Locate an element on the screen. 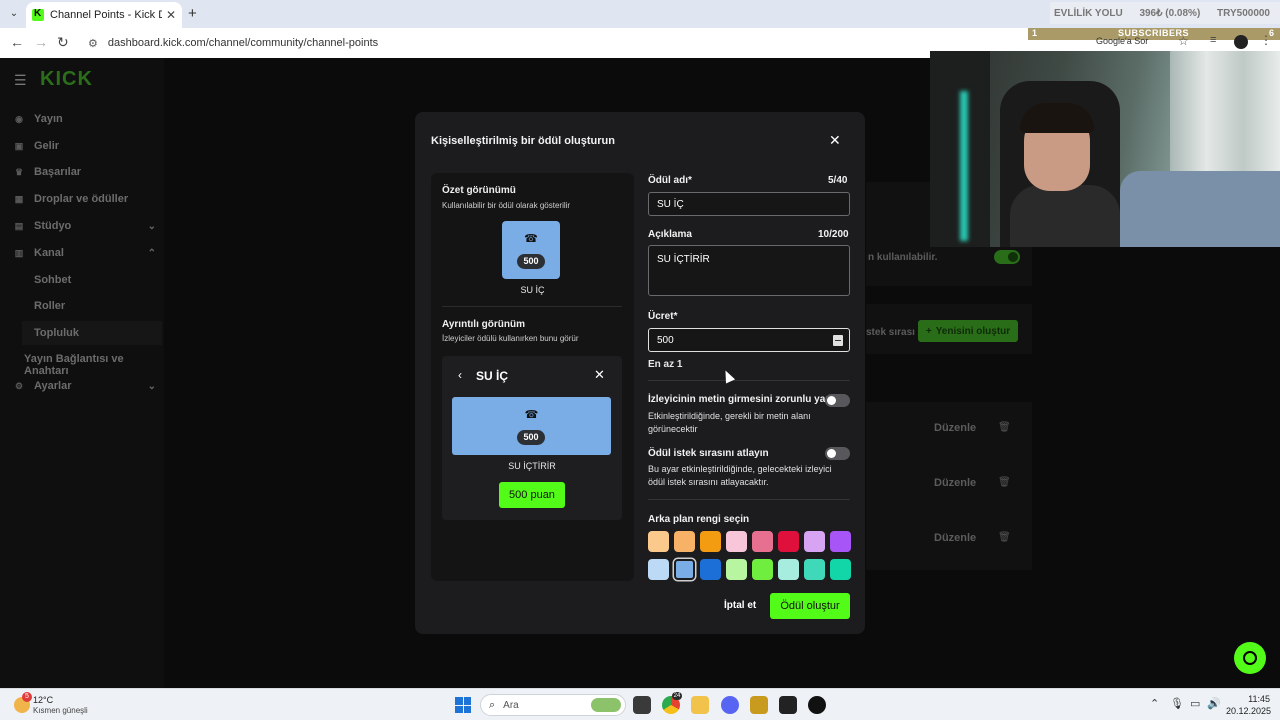 Image resolution: width=1280 pixels, height=720 pixels. avatar is located at coordinates (1241, 42).